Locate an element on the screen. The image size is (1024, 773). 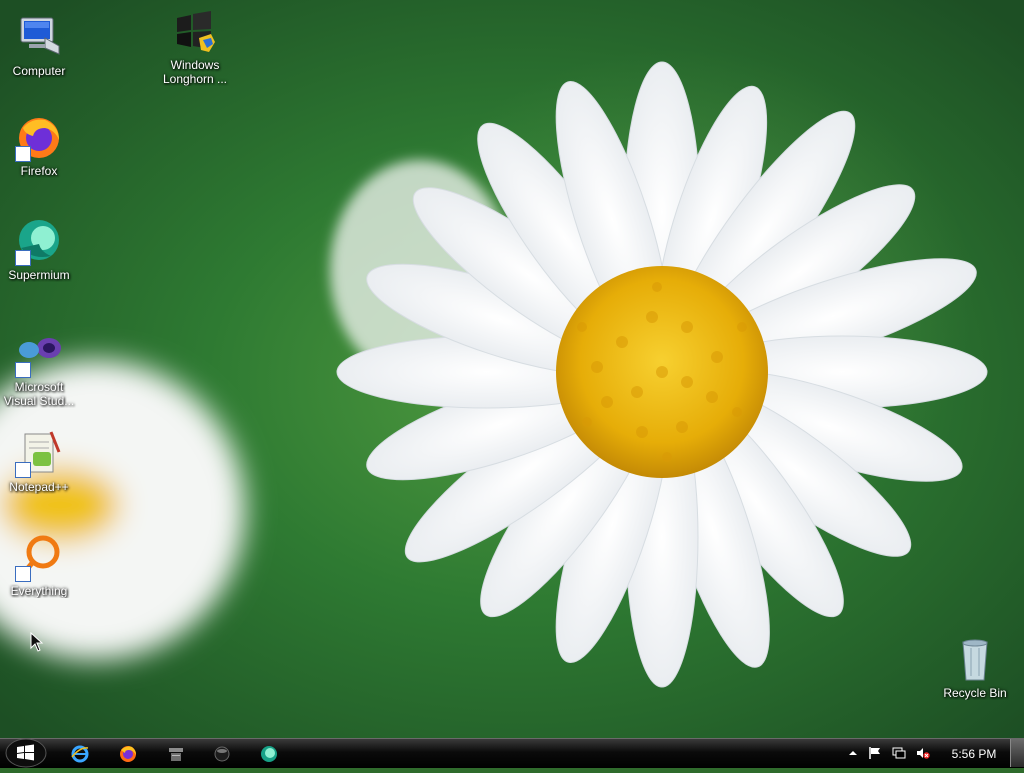
start-button is located at coordinates (26, 753).